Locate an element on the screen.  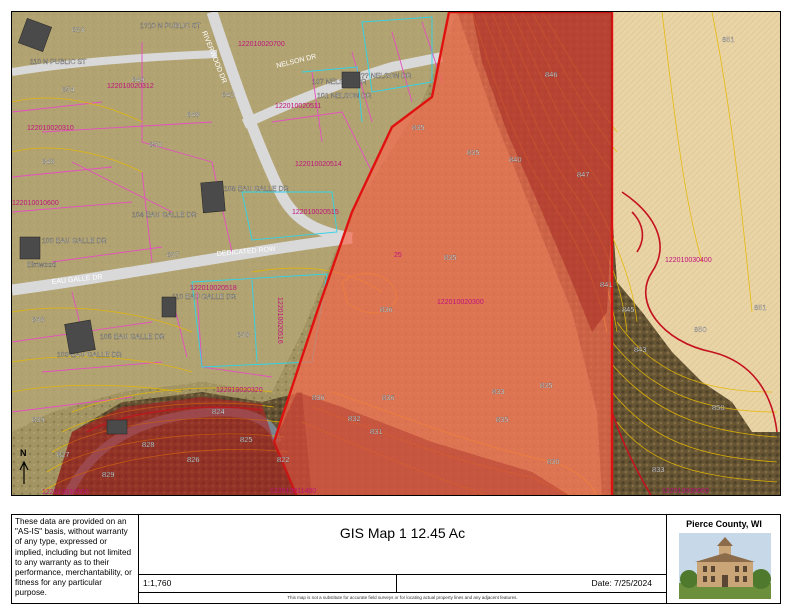
svg-text: 832 is located at coordinates (354, 418).